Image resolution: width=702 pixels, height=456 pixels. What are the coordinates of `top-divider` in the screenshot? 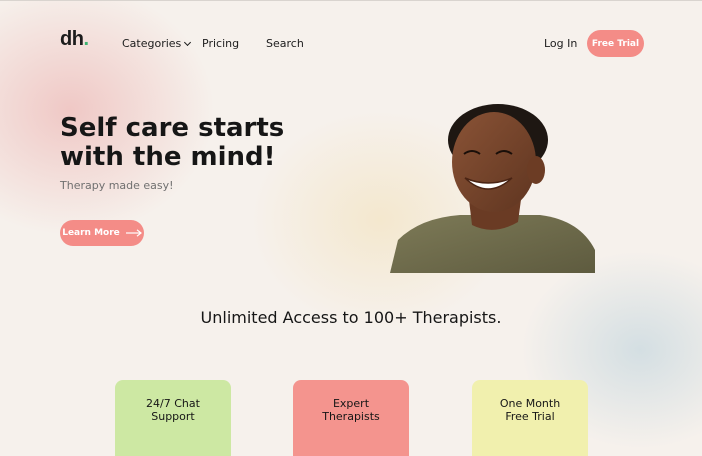 It's located at (351, 0).